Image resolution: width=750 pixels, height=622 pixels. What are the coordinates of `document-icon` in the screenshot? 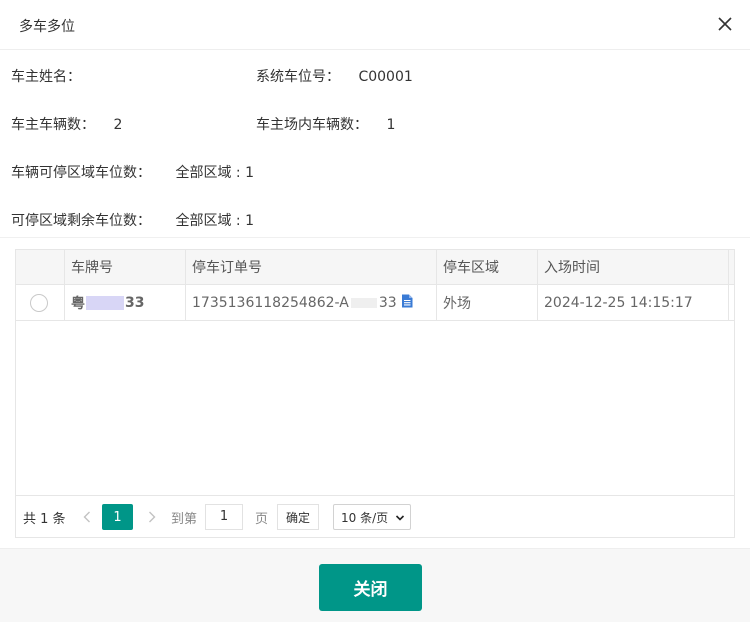 It's located at (407, 303).